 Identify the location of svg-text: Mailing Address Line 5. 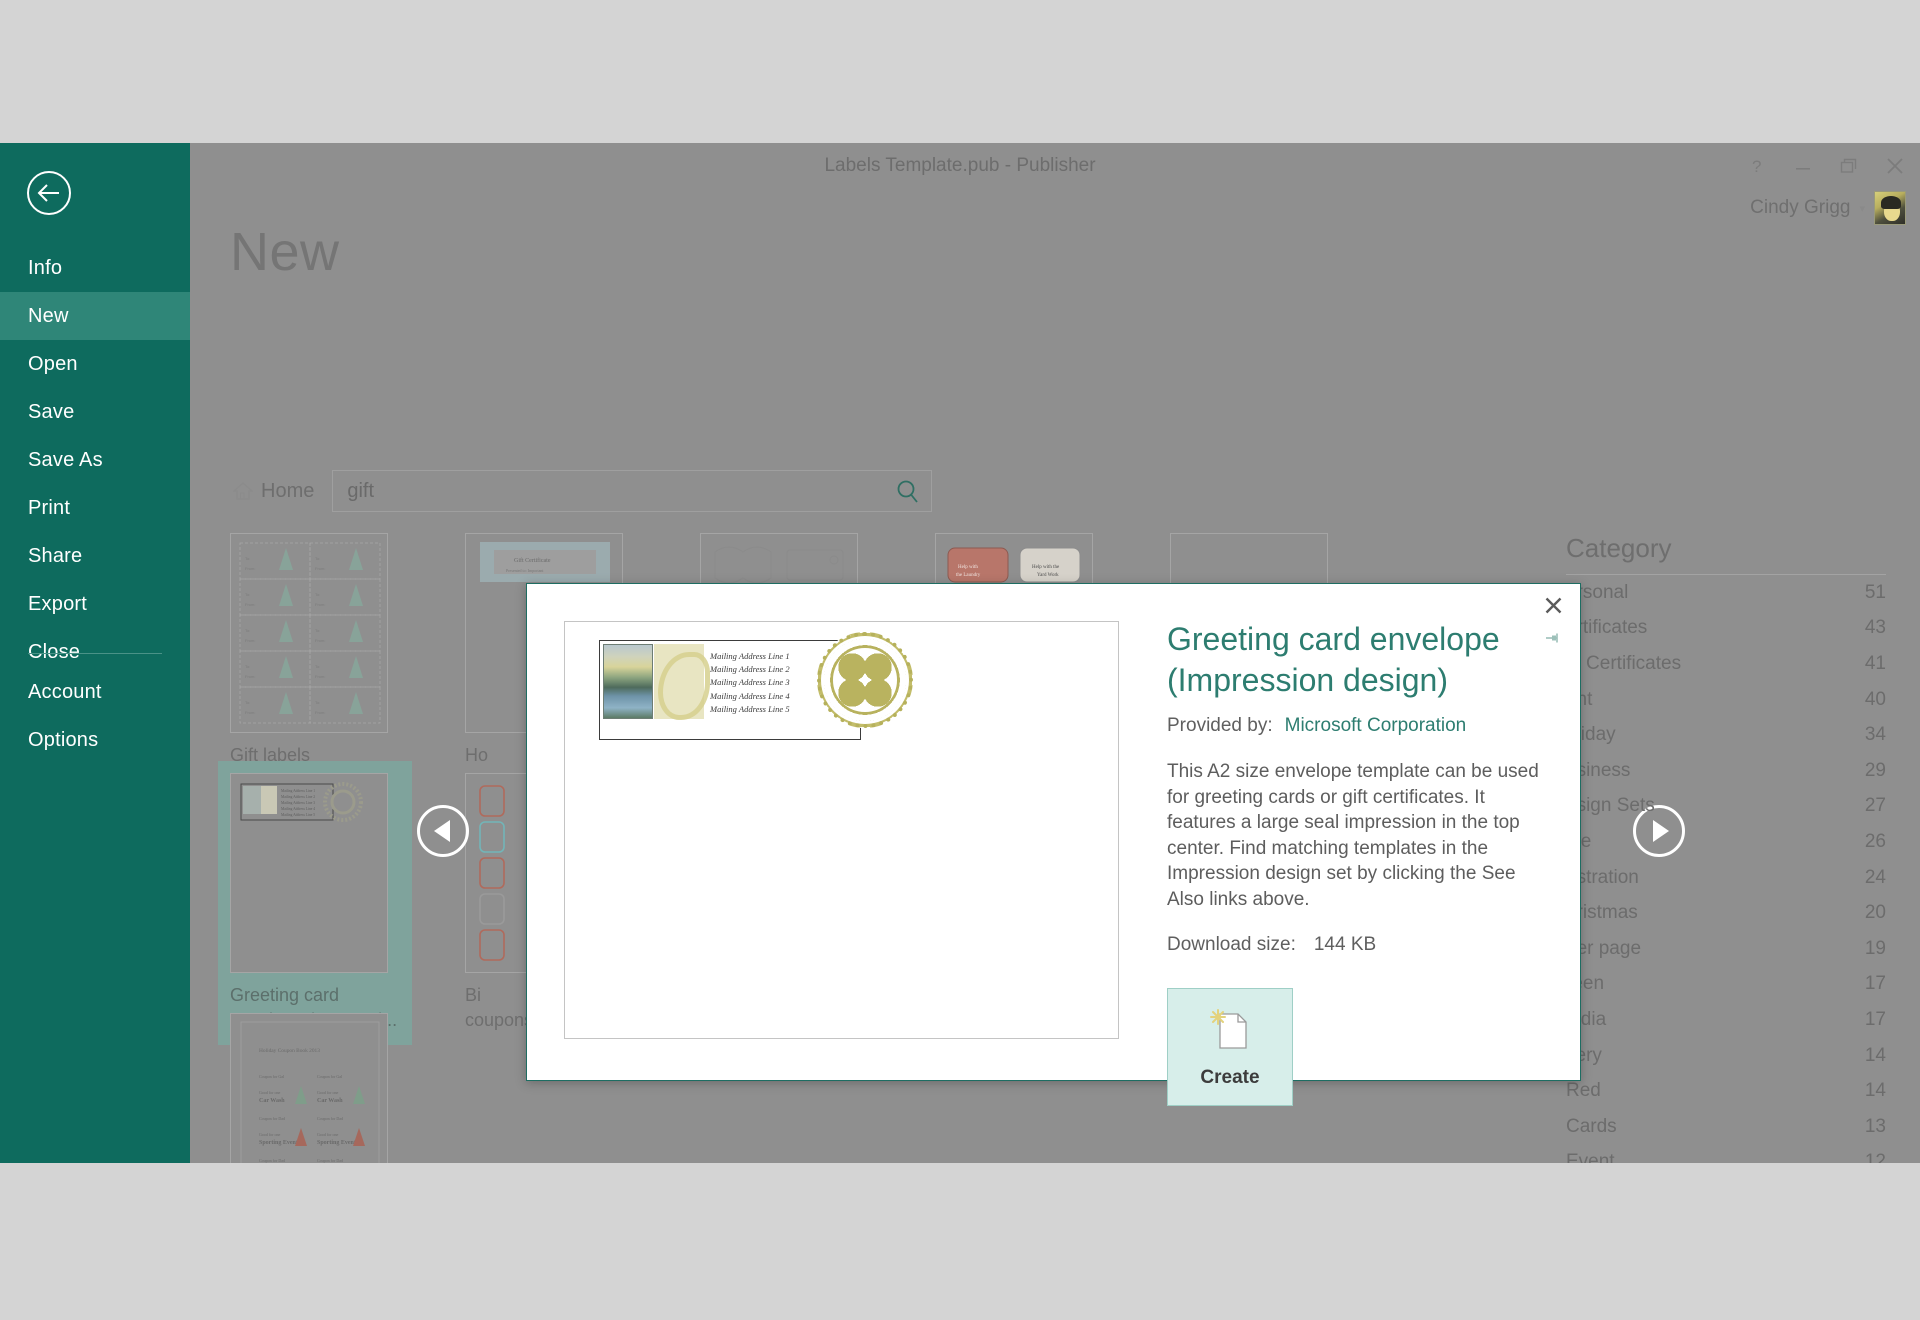
(298, 815).